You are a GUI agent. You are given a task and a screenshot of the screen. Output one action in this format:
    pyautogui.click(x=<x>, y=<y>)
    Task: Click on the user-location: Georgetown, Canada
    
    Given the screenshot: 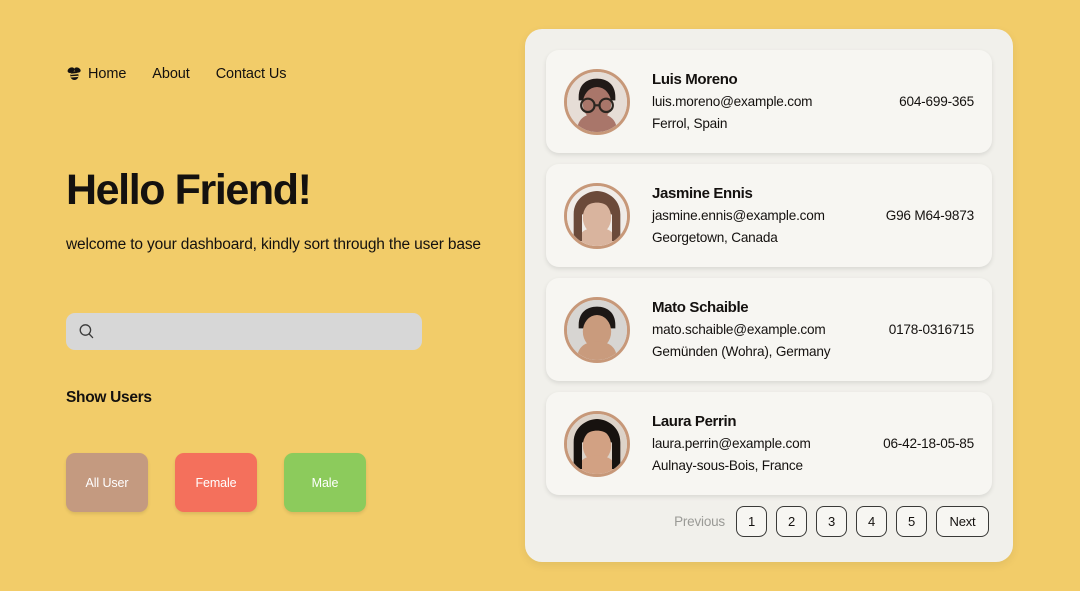 What is the action you would take?
    pyautogui.click(x=715, y=237)
    